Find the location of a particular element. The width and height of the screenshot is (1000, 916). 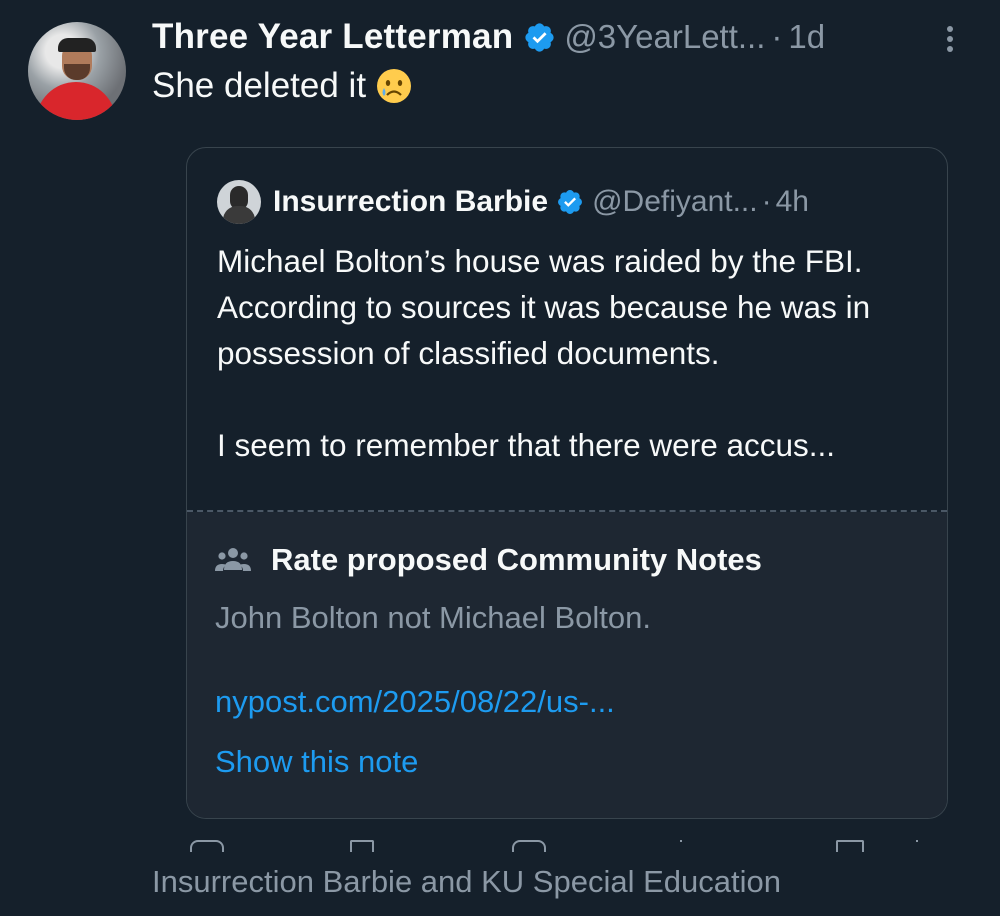

quoted-author-name: Insurrection Barbie is located at coordinates (411, 201).